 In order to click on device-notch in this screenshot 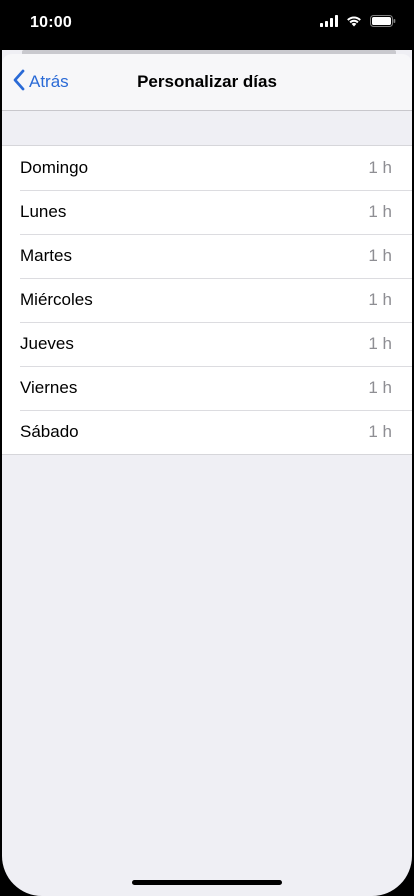, I will do `click(207, 17)`.